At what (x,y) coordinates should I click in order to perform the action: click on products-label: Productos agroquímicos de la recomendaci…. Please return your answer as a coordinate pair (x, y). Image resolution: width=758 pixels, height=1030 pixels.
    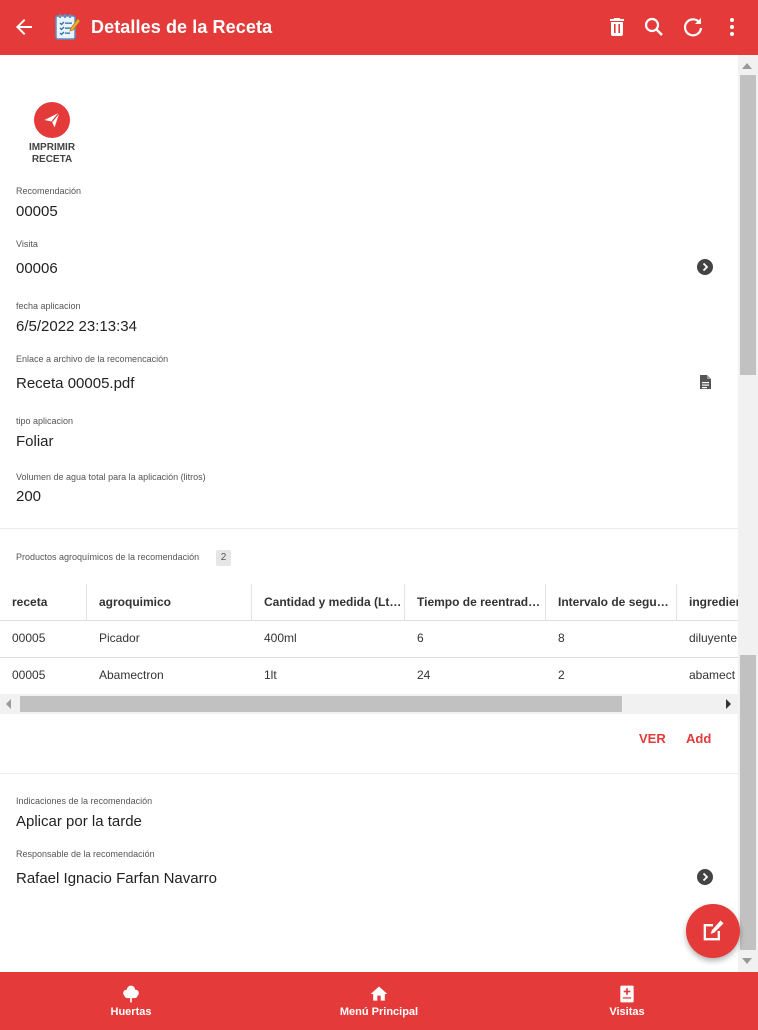
    Looking at the image, I should click on (108, 557).